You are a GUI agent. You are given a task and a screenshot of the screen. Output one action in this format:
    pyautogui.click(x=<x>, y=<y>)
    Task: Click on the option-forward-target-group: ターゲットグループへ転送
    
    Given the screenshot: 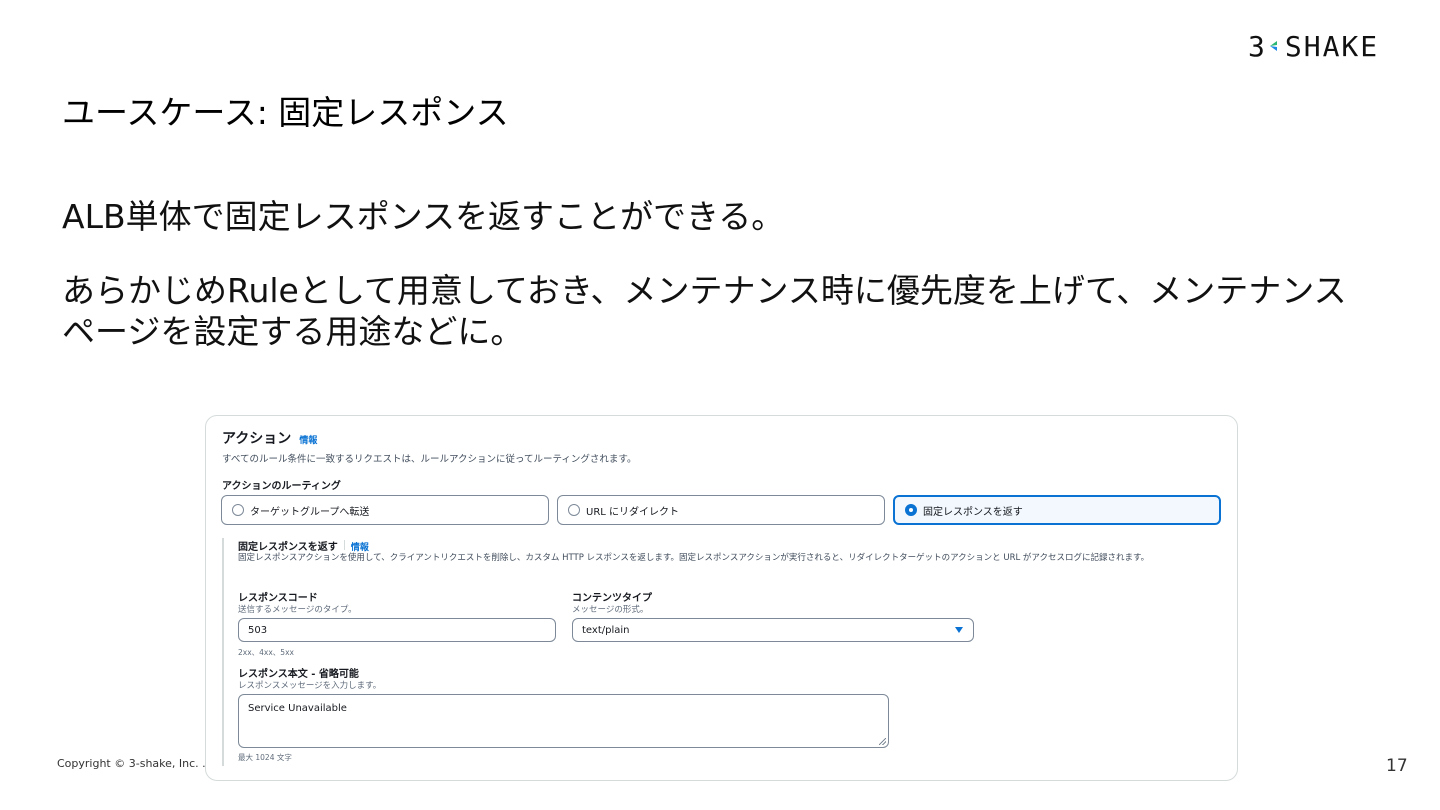 What is the action you would take?
    pyautogui.click(x=385, y=510)
    